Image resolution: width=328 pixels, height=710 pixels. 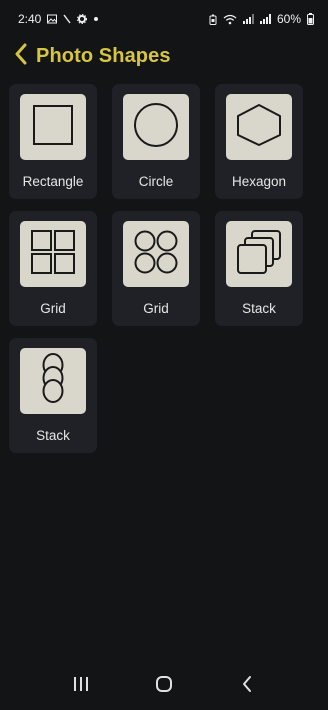 I want to click on square-grid-icon, so click(x=53, y=254).